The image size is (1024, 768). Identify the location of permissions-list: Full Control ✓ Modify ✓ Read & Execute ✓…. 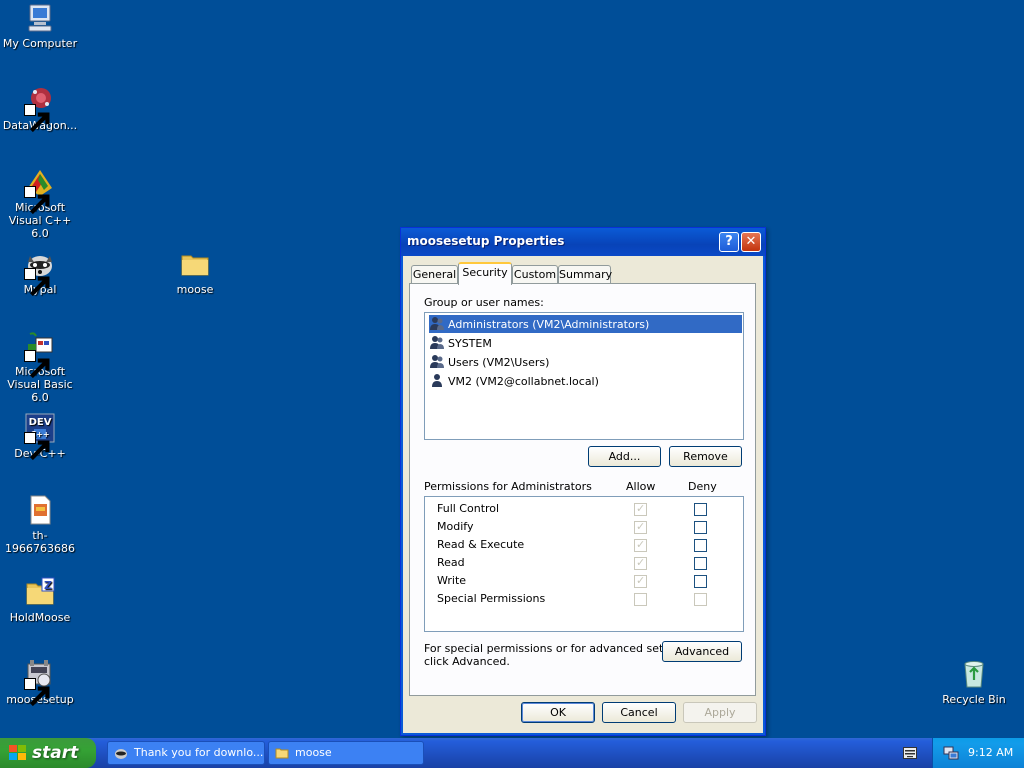
(584, 564).